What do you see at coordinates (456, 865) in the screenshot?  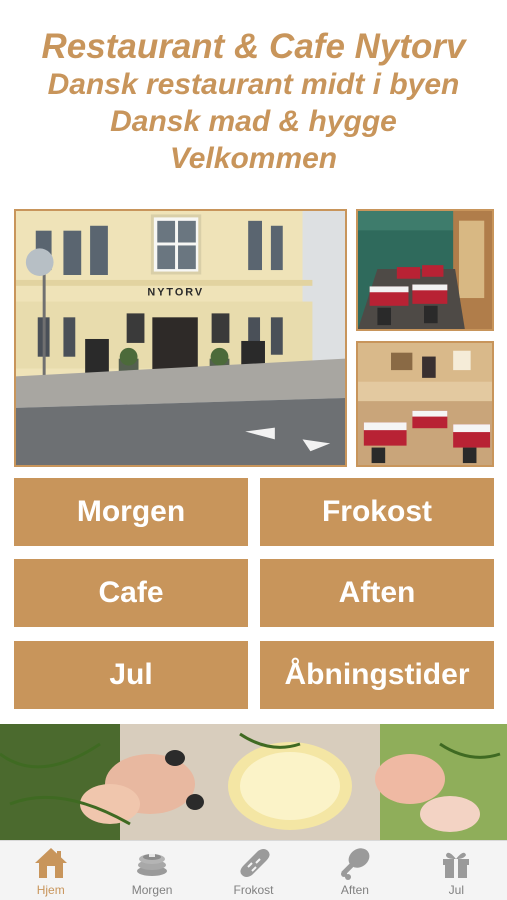 I see `gift-icon` at bounding box center [456, 865].